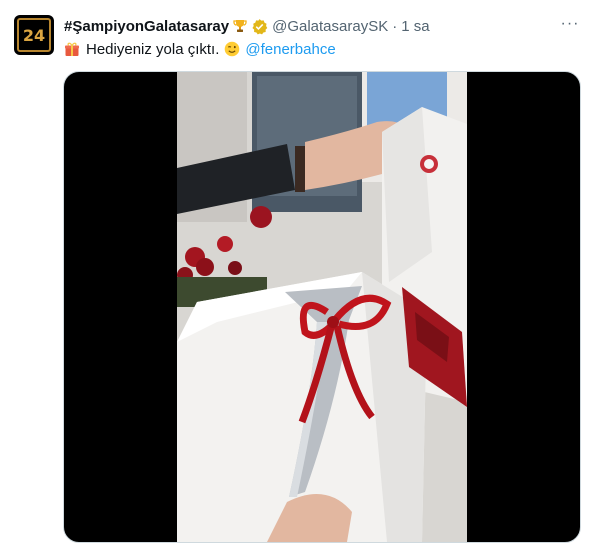 This screenshot has height=543, width=597. I want to click on verified-badge-icon, so click(259, 26).